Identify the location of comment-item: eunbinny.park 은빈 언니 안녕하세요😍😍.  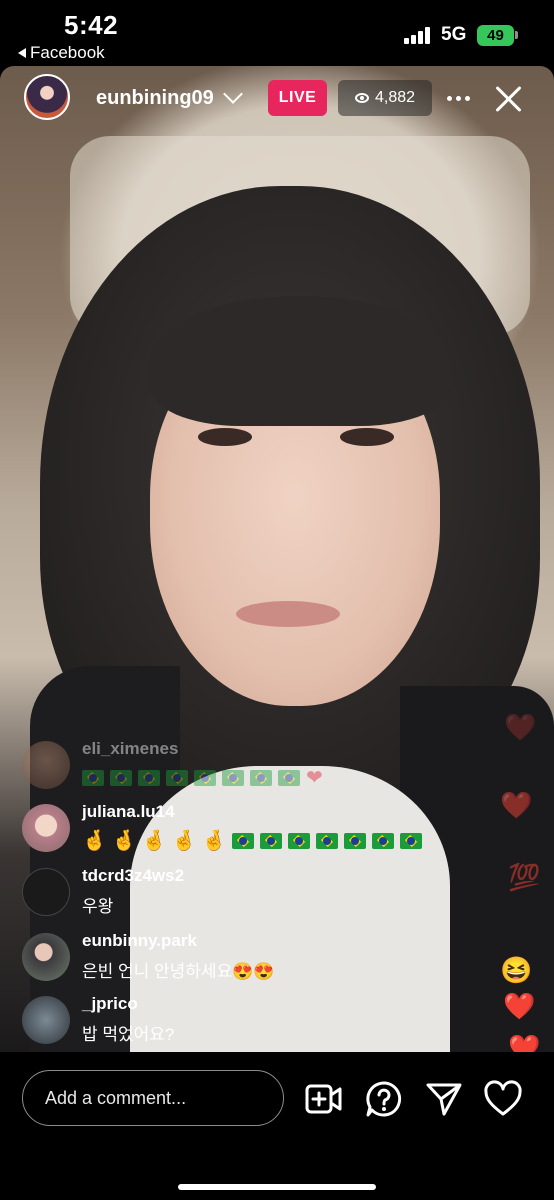
(252, 956).